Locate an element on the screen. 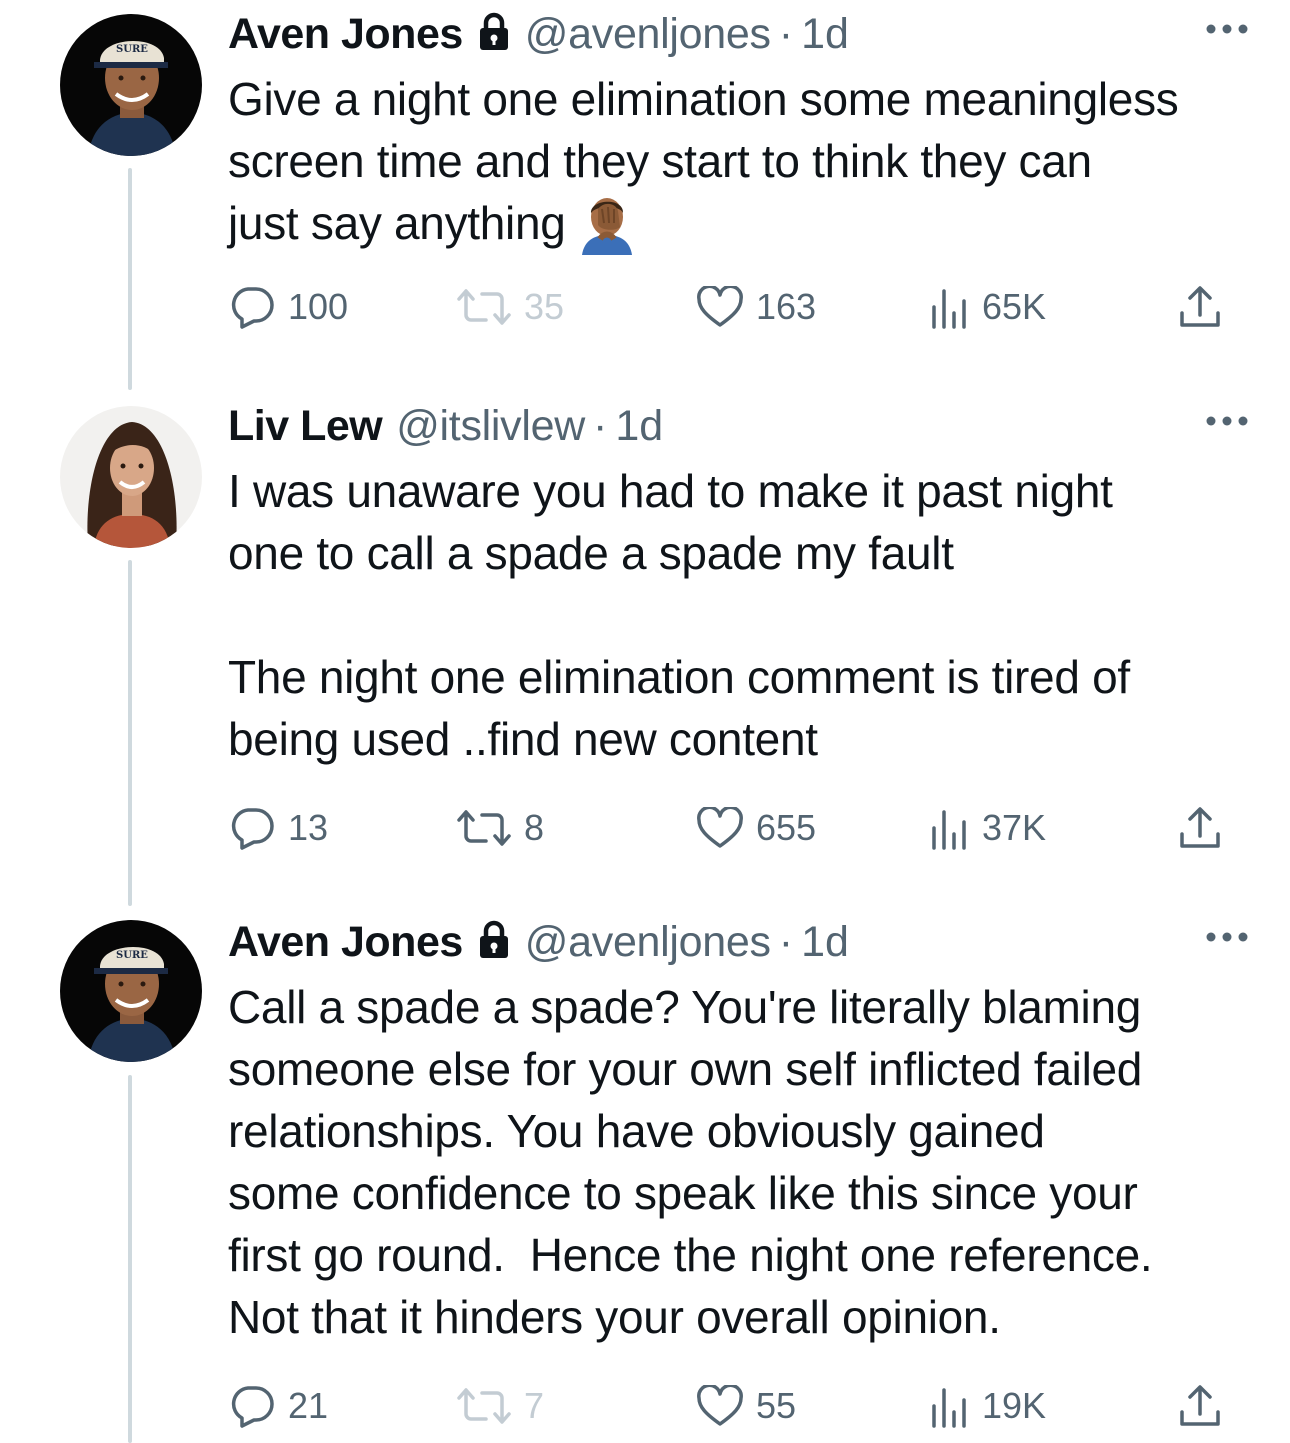  author-handle: @itslivlew is located at coordinates (490, 426).